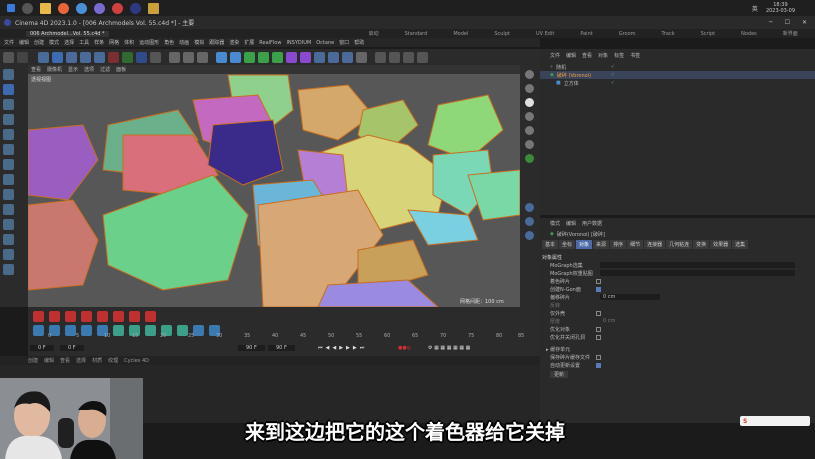 This screenshot has width=815, height=459. I want to click on thickness-field: 0 cm, so click(630, 321).